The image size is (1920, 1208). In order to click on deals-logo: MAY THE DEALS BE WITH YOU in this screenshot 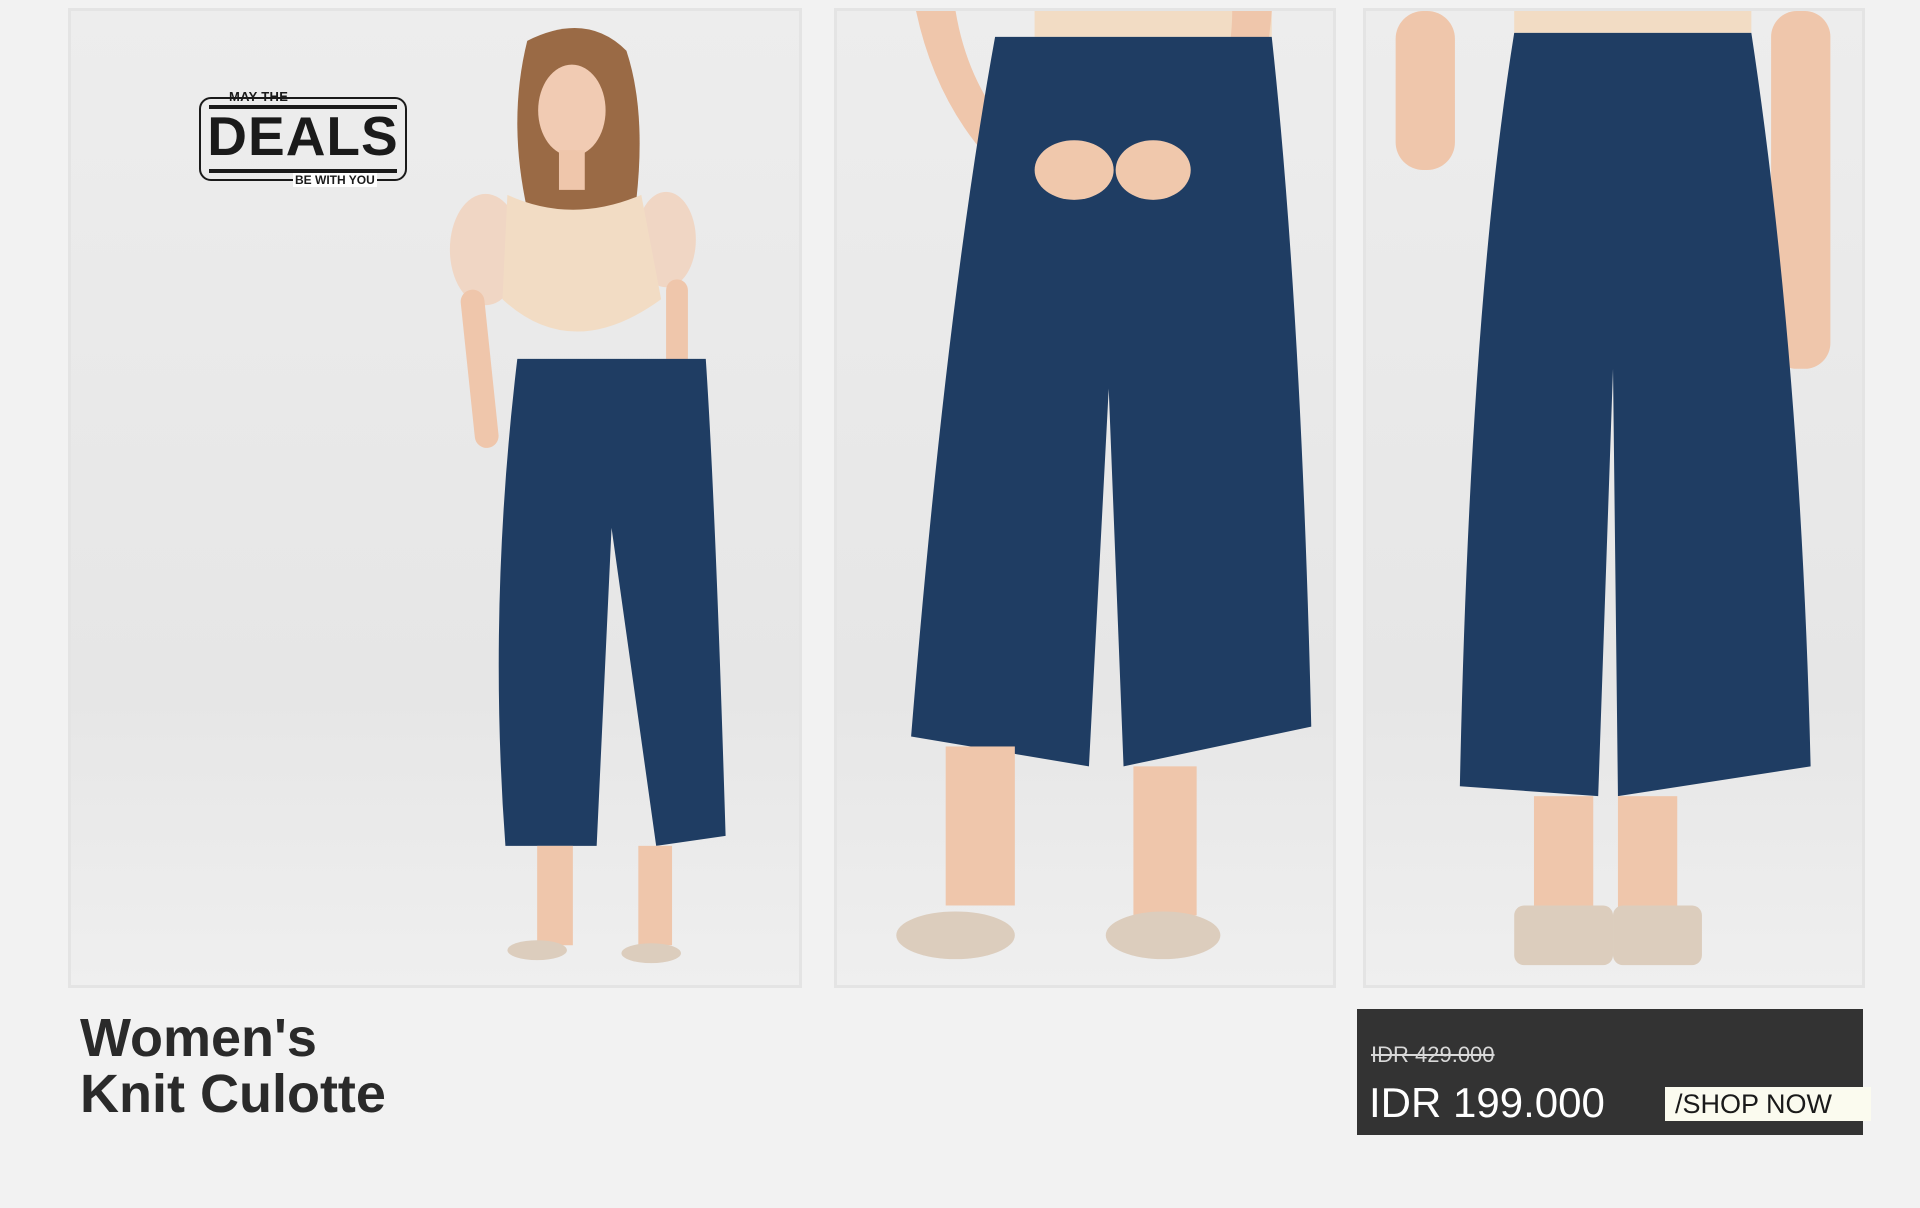, I will do `click(305, 138)`.